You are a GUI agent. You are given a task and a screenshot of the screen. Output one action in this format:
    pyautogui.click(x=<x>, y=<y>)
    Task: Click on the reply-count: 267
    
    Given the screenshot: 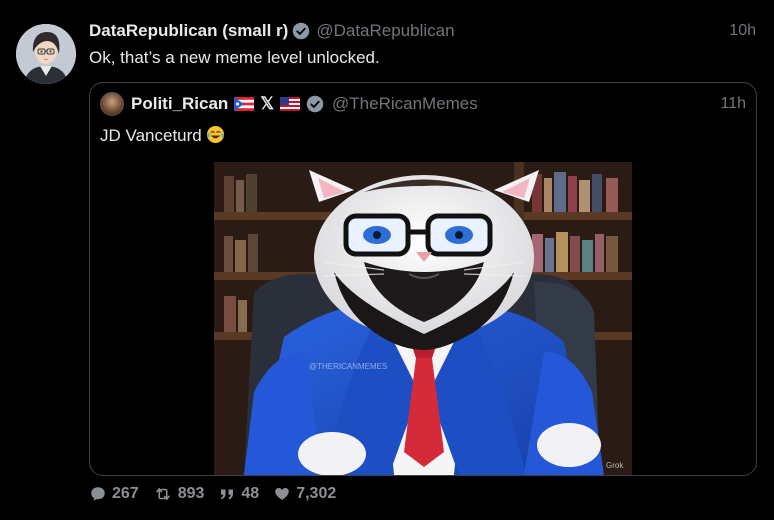 What is the action you would take?
    pyautogui.click(x=125, y=493)
    